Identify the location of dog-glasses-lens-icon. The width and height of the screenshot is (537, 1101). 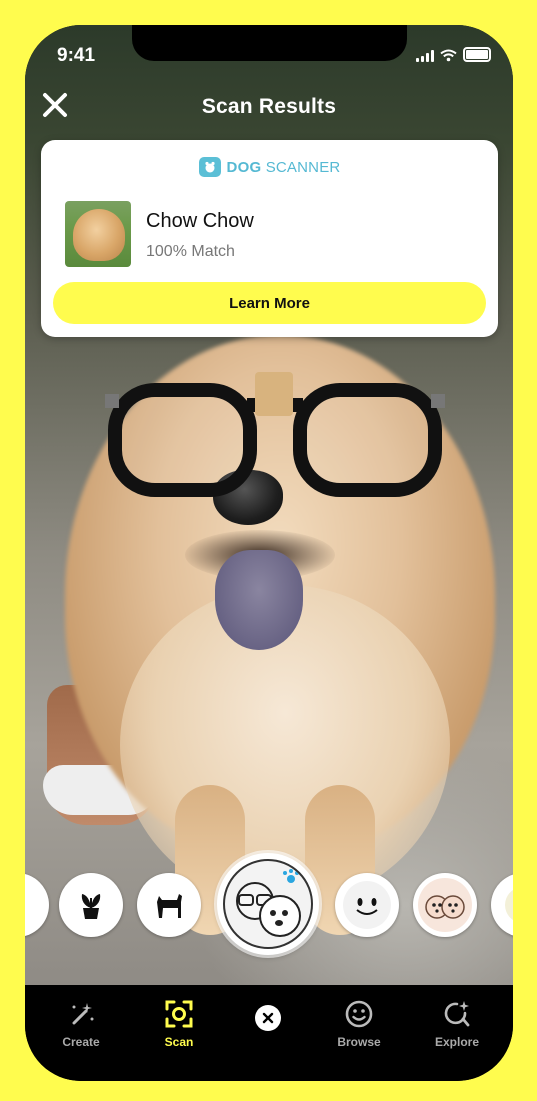
(268, 904).